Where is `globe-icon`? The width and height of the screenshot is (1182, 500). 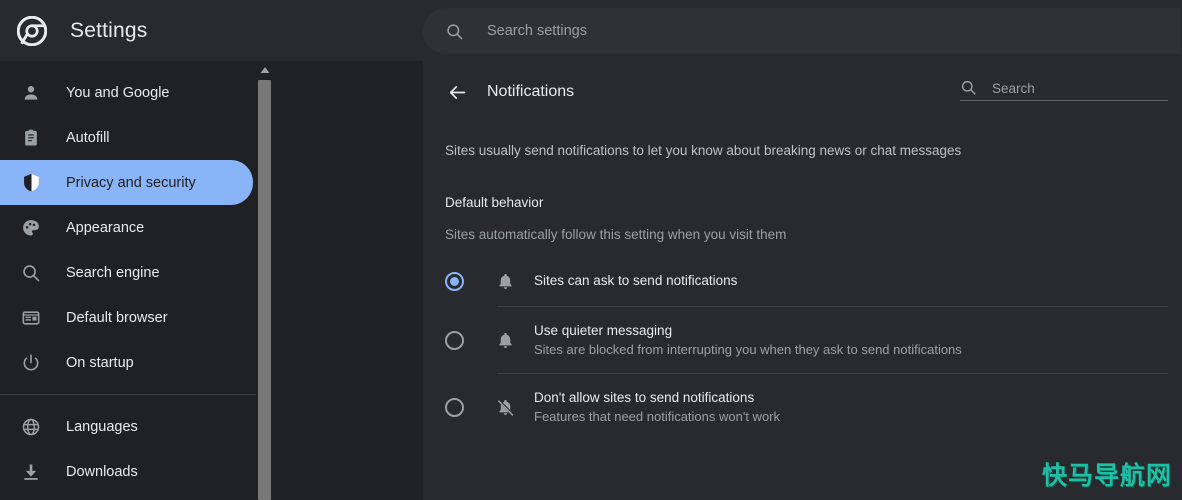
globe-icon is located at coordinates (31, 427).